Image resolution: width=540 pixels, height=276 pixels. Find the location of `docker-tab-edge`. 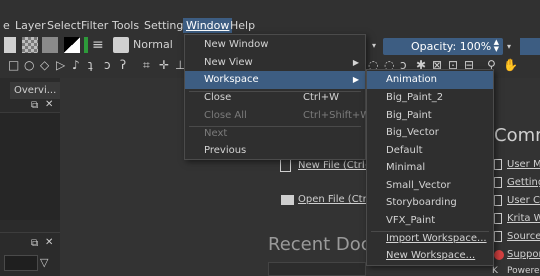

docker-tab-edge is located at coordinates (4, 90).